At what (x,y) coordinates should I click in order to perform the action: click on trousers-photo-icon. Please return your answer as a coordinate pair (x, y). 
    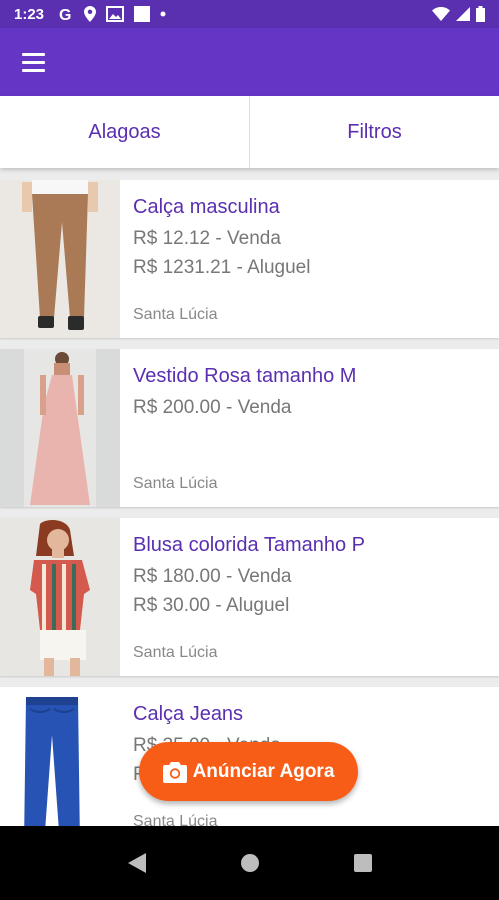
    Looking at the image, I should click on (60, 259).